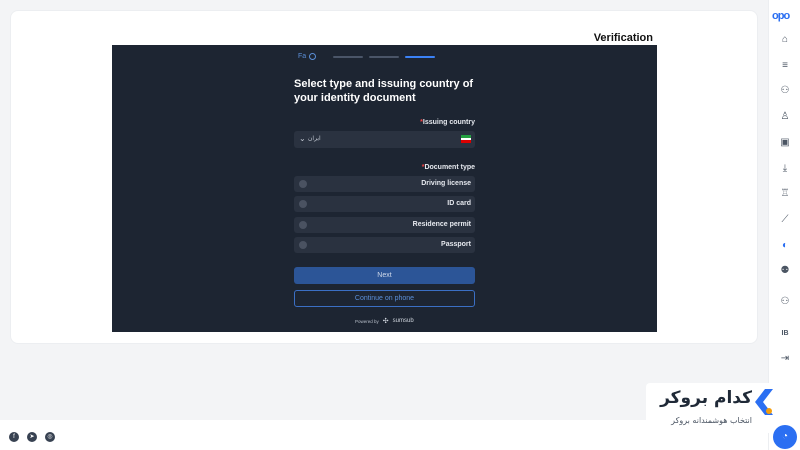 This screenshot has width=800, height=450. I want to click on watermark-title: کدام بروکر, so click(706, 398).